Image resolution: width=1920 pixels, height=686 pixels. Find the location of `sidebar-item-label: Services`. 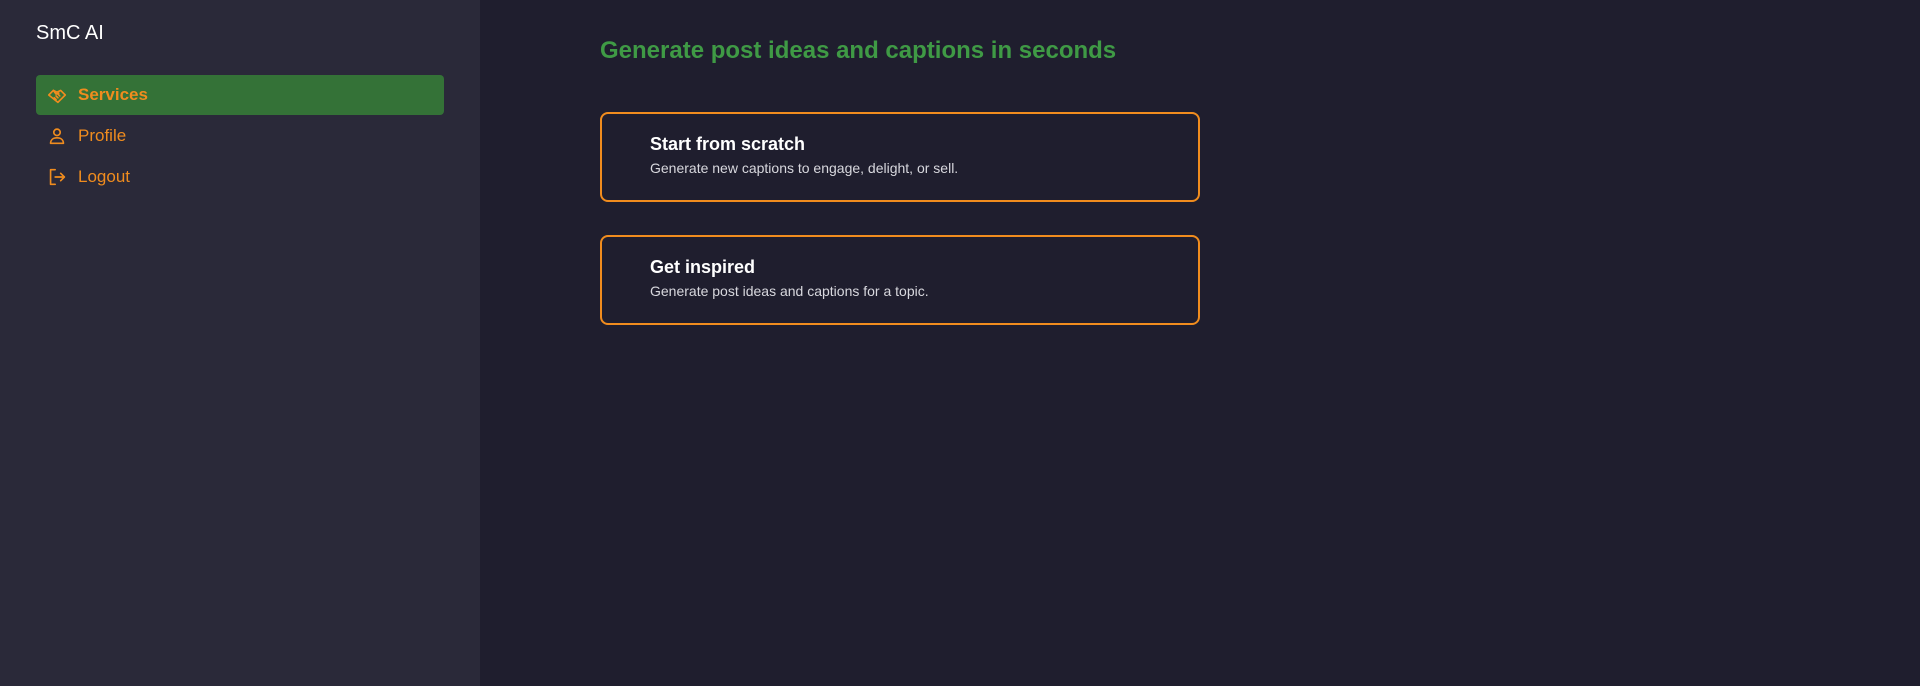

sidebar-item-label: Services is located at coordinates (113, 94).